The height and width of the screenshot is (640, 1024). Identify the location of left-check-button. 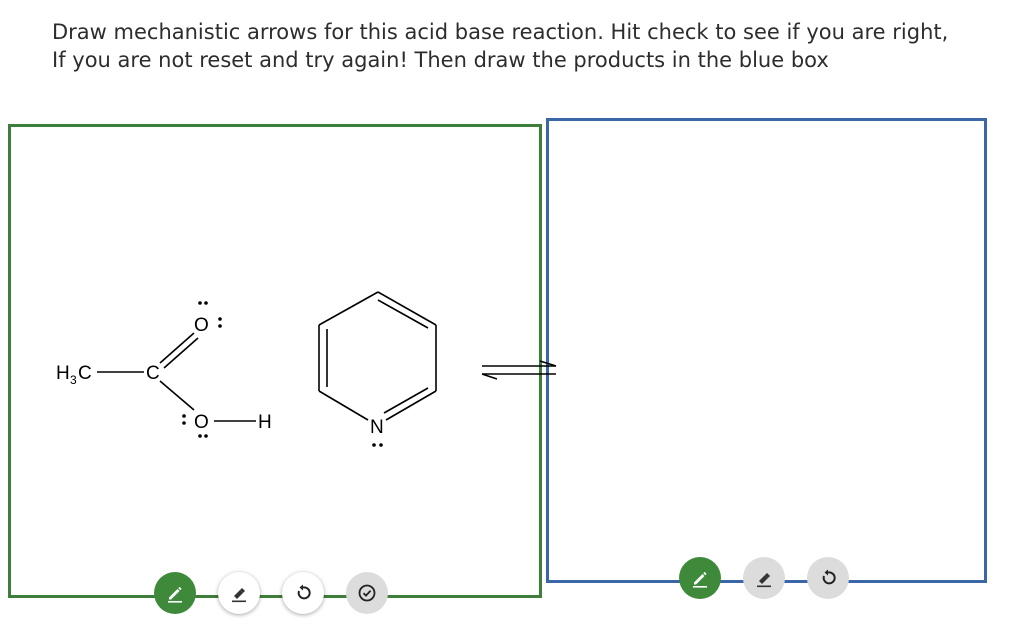
(367, 593).